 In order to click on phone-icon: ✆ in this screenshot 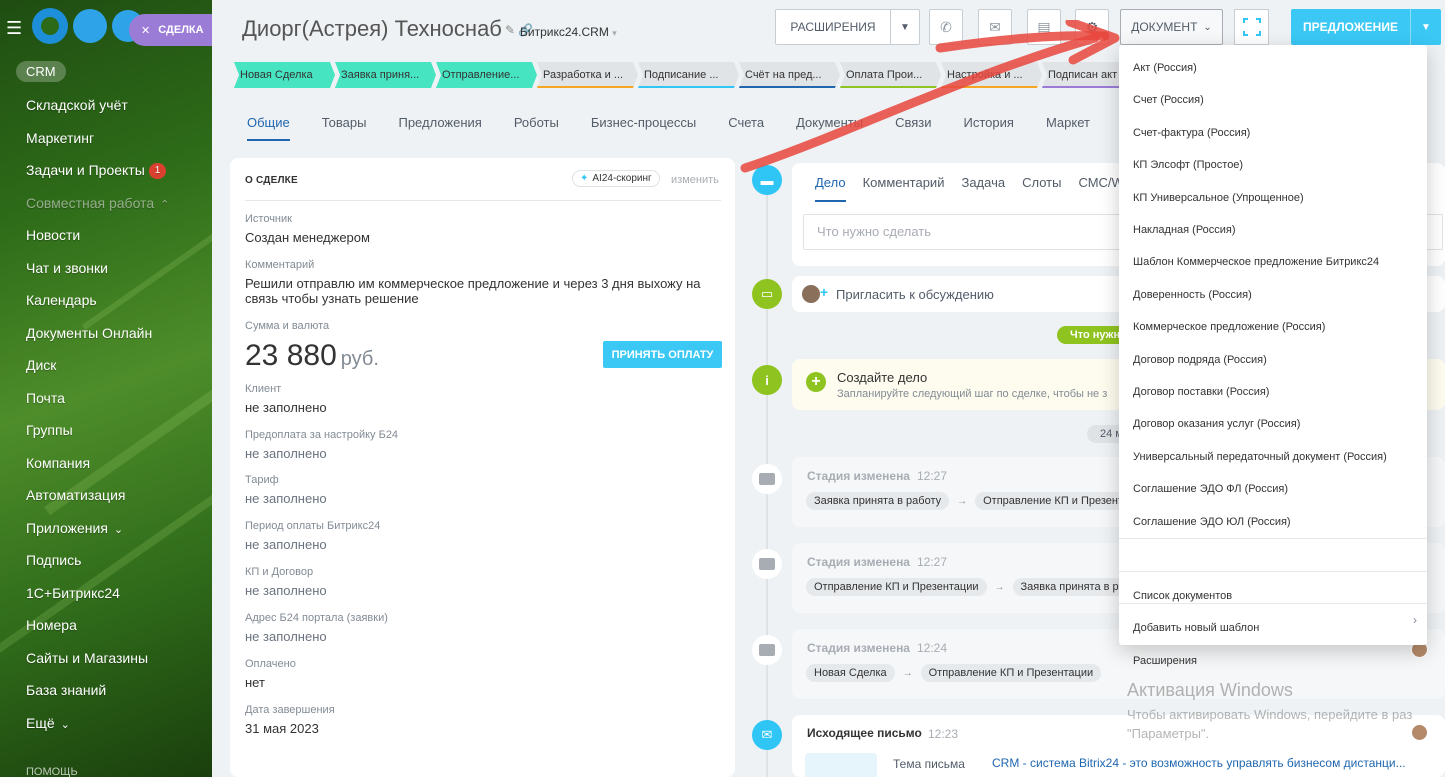, I will do `click(946, 27)`.